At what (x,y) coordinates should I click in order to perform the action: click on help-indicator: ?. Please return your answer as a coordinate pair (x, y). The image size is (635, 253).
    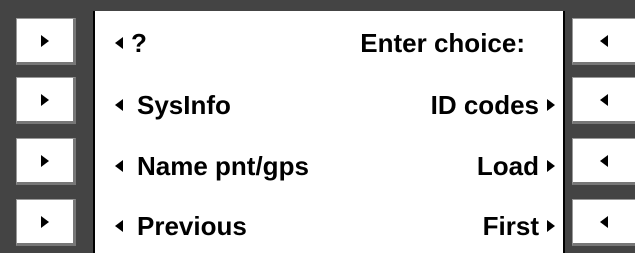
    Looking at the image, I should click on (139, 43).